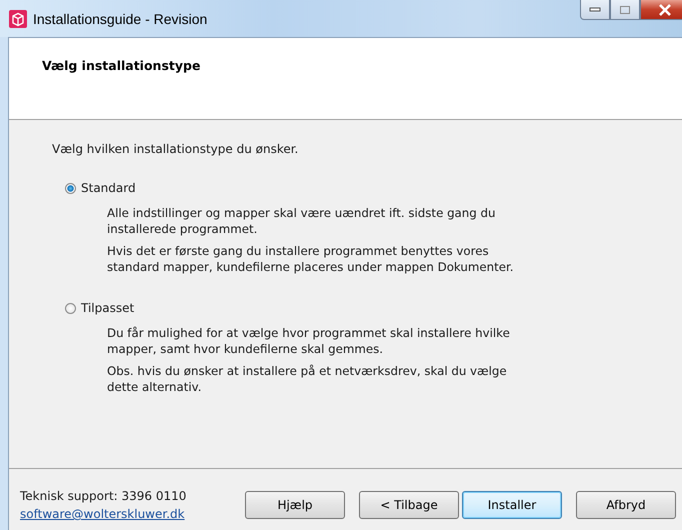  I want to click on minimize-button, so click(595, 10).